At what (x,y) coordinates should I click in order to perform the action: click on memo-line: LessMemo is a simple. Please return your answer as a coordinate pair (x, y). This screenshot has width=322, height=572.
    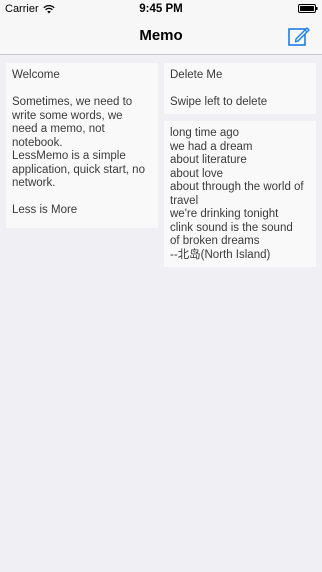
    Looking at the image, I should click on (69, 156).